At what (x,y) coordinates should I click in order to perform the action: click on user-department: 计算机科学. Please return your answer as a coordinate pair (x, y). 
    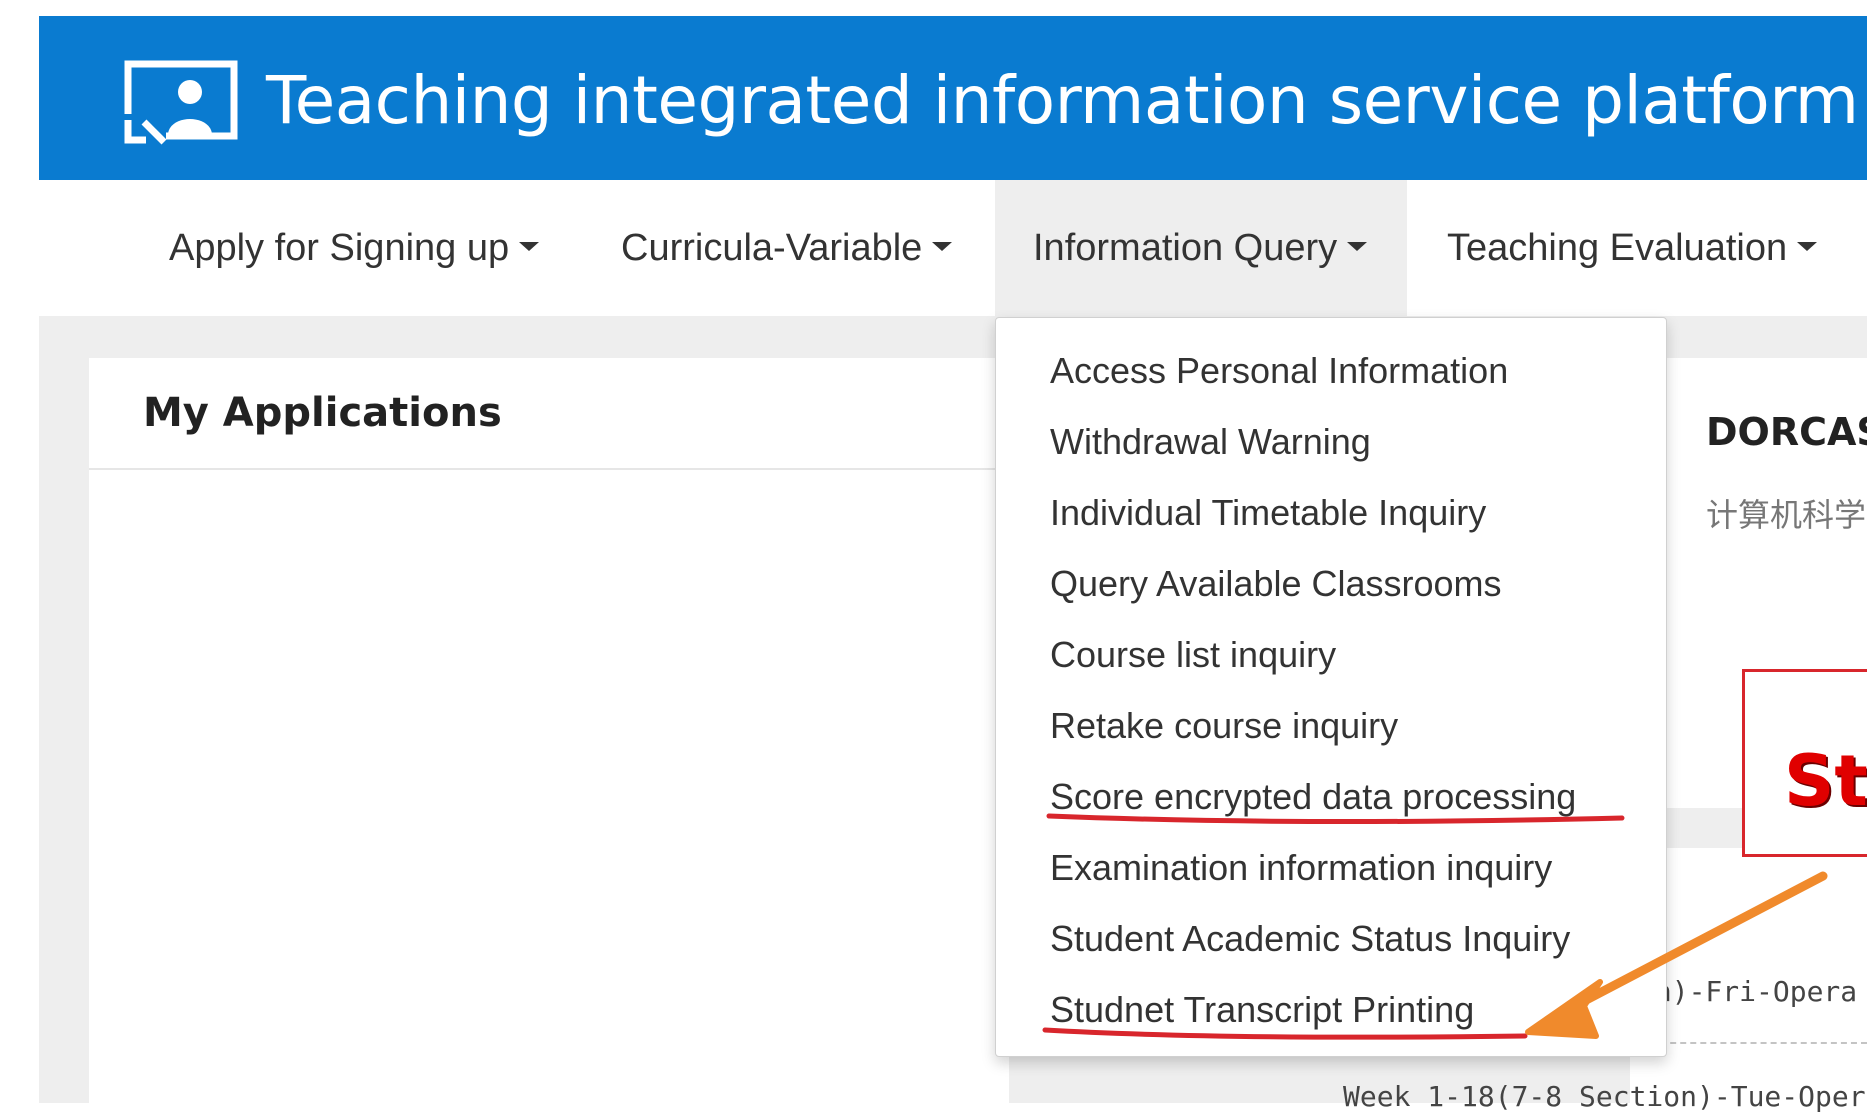
    Looking at the image, I should click on (1786, 515).